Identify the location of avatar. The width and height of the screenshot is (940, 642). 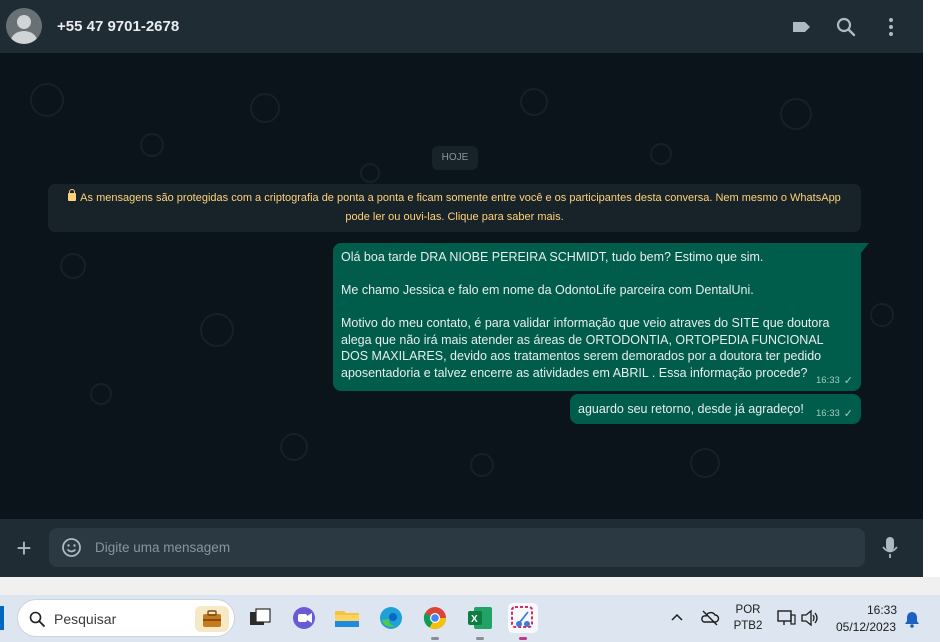
(24, 26).